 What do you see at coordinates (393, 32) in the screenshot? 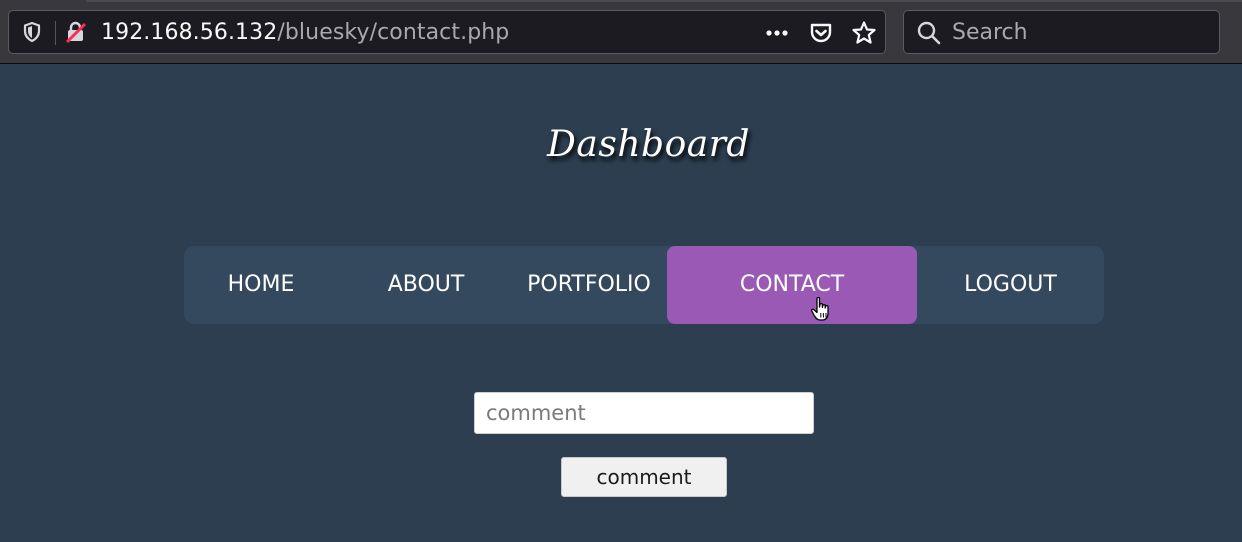
I see `url-path: /bluesky/contact.php` at bounding box center [393, 32].